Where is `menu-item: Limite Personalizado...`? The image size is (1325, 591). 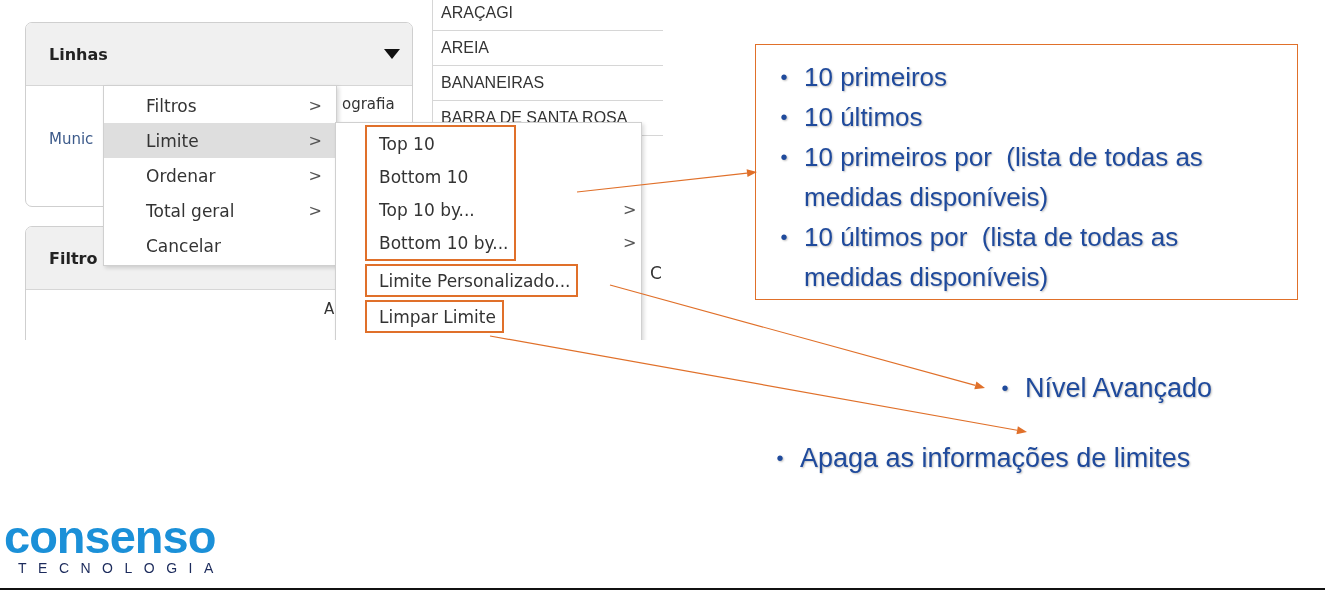
menu-item: Limite Personalizado... is located at coordinates (475, 280).